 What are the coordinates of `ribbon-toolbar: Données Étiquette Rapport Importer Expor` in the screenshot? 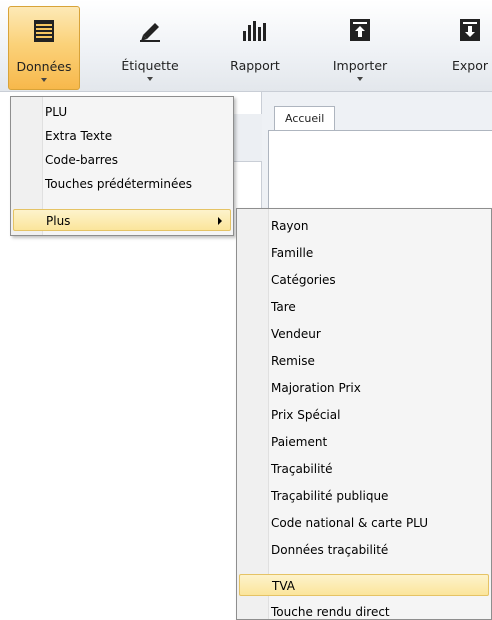 It's located at (246, 46).